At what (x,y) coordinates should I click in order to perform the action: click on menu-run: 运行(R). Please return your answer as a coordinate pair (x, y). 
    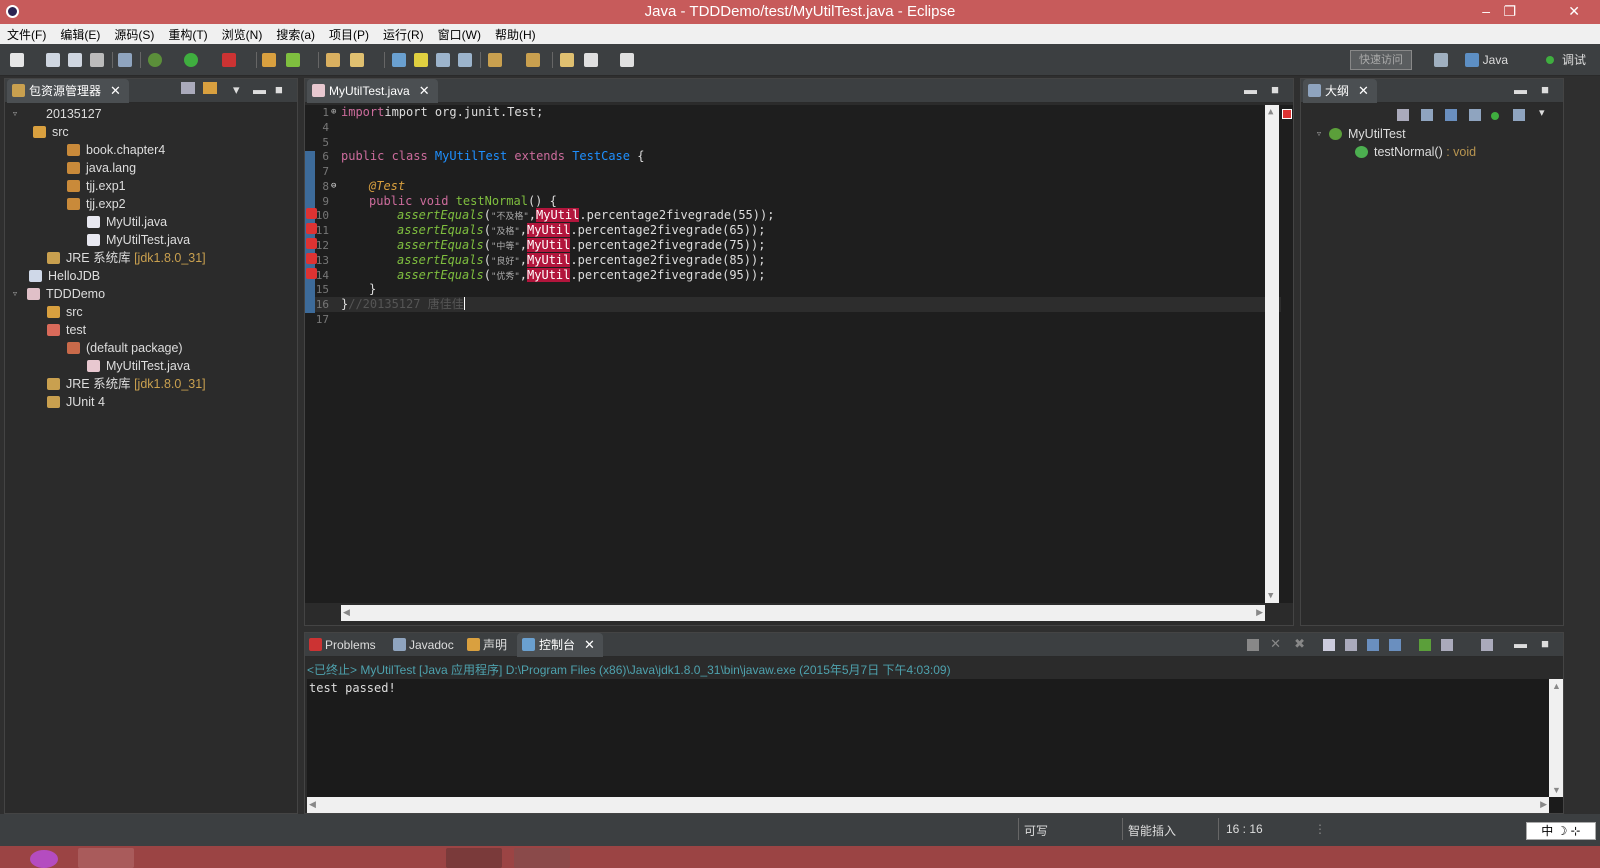
    Looking at the image, I should click on (403, 33).